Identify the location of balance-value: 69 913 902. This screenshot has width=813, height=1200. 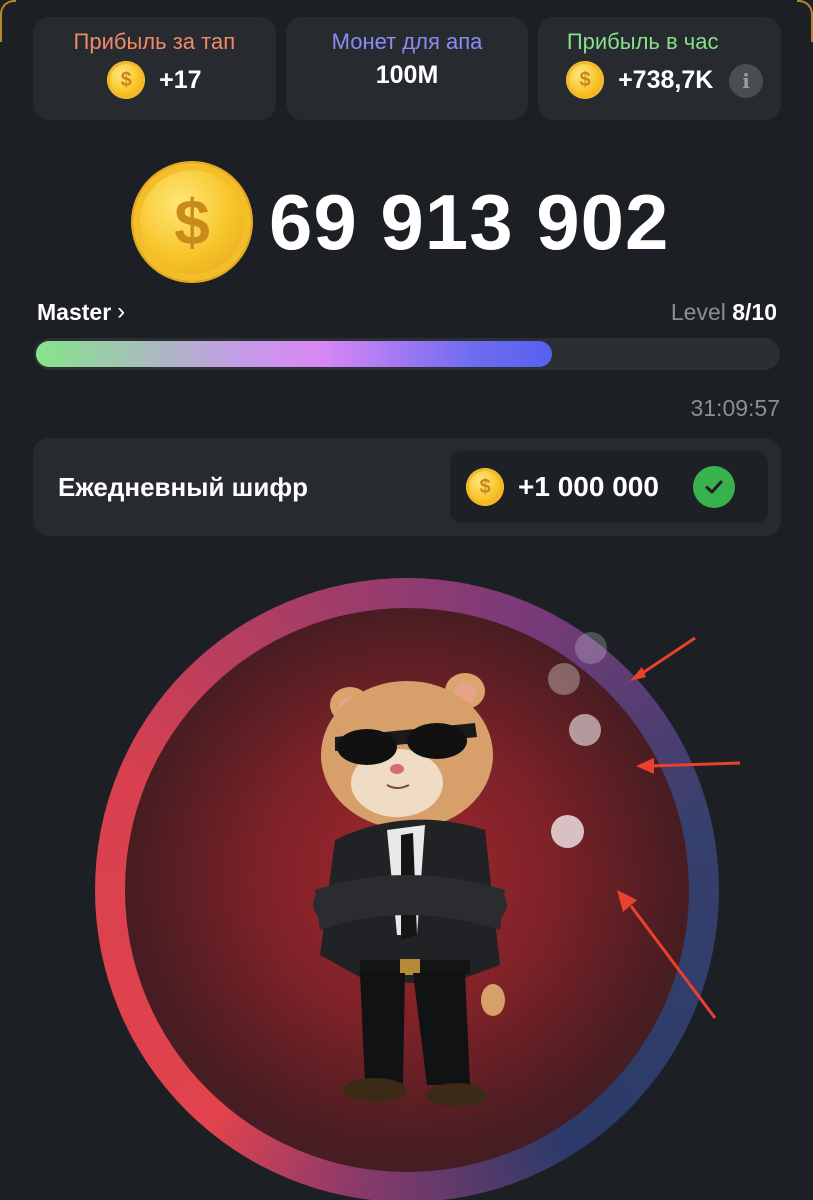
(469, 221).